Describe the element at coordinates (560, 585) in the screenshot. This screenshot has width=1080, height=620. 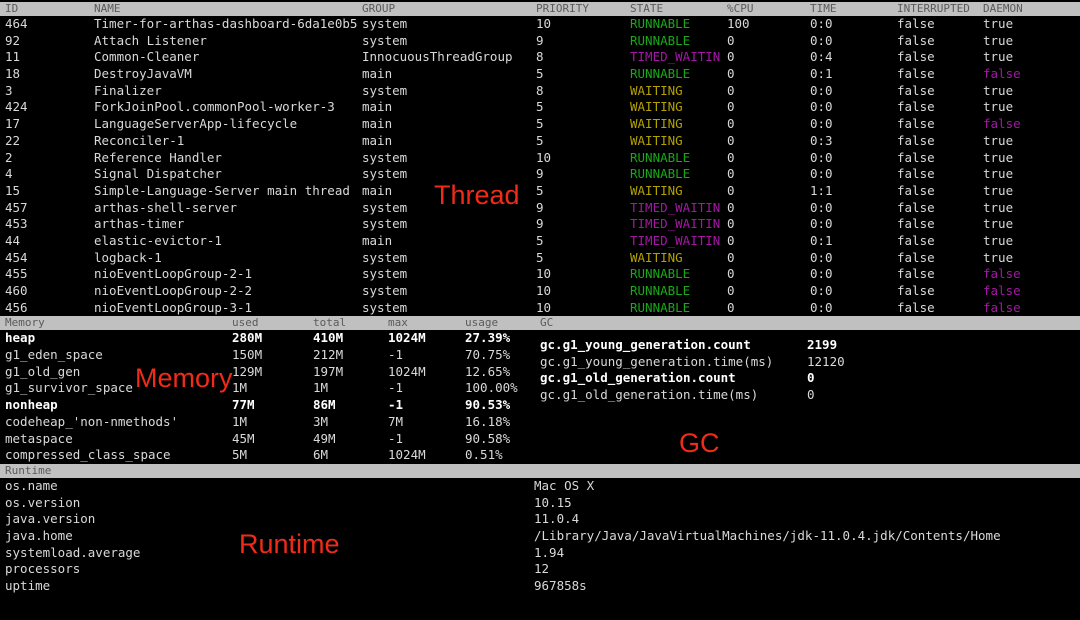
I see `runtime-value: 967858s` at that location.